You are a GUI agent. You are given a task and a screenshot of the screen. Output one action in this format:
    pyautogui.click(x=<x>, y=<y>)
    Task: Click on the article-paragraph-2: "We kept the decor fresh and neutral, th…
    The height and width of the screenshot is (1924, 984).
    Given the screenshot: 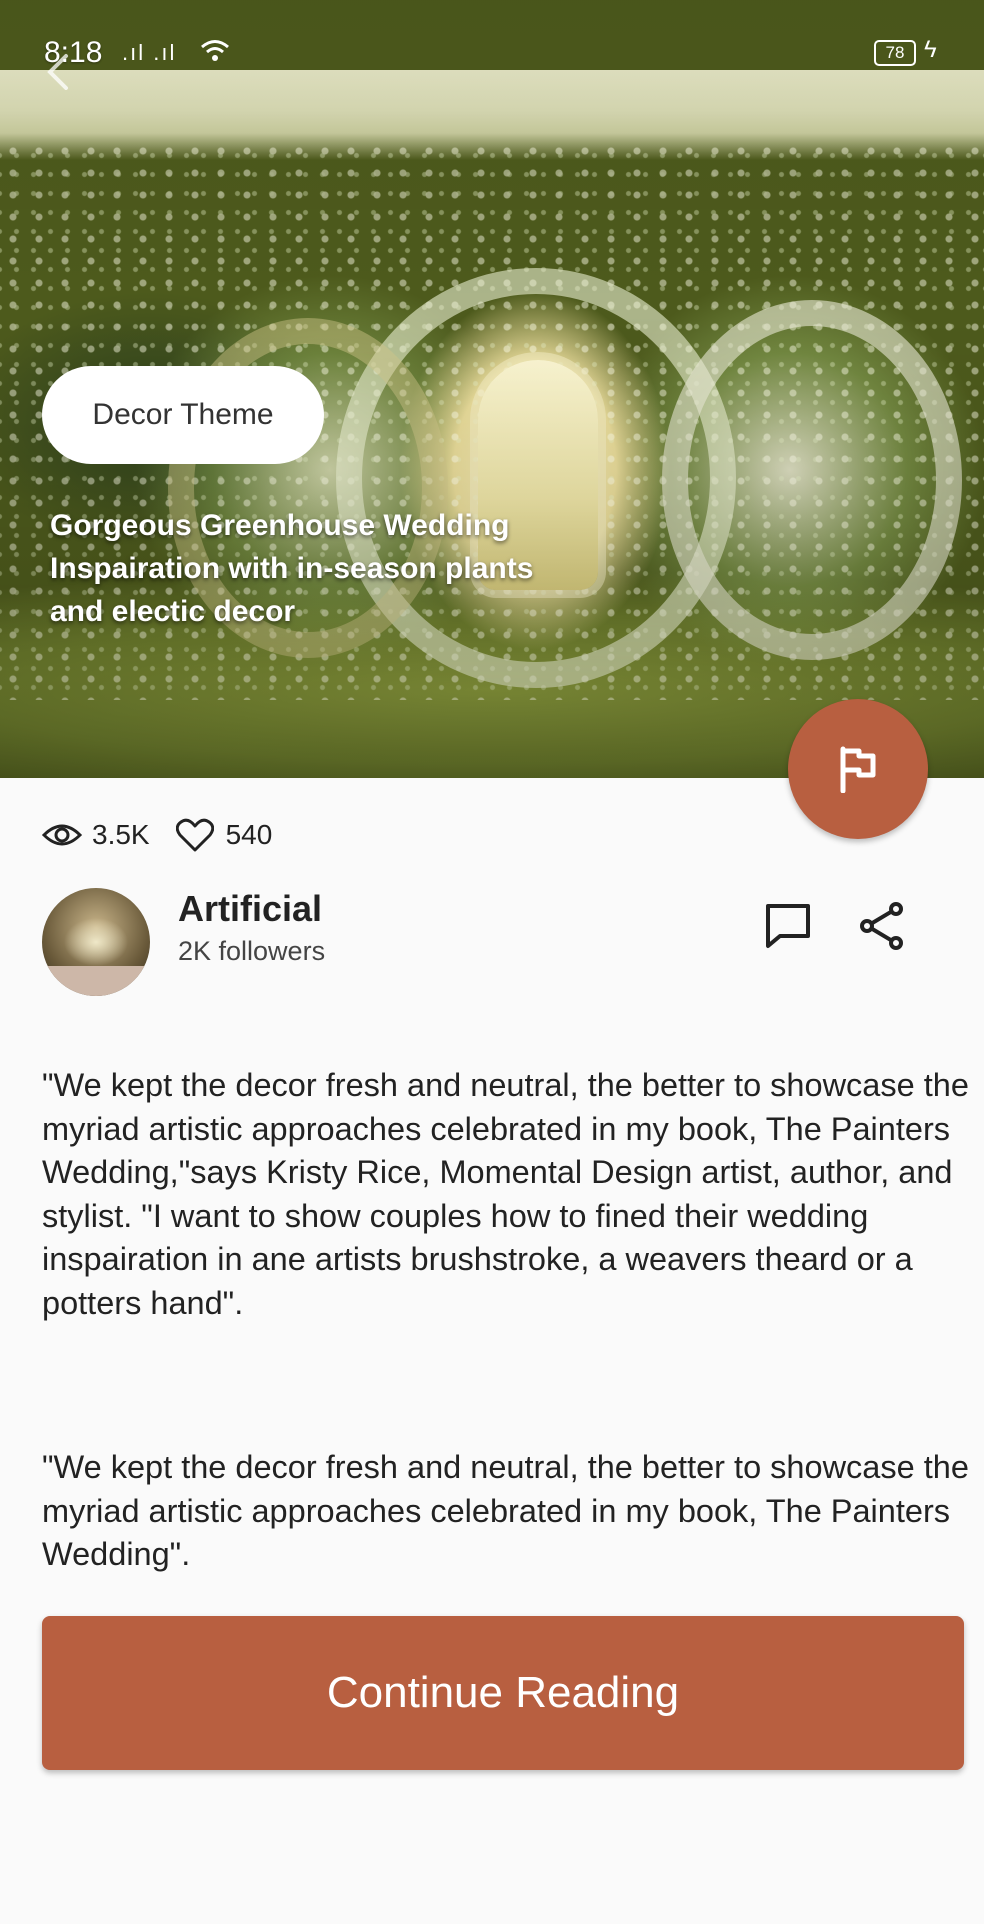 What is the action you would take?
    pyautogui.click(x=505, y=1510)
    